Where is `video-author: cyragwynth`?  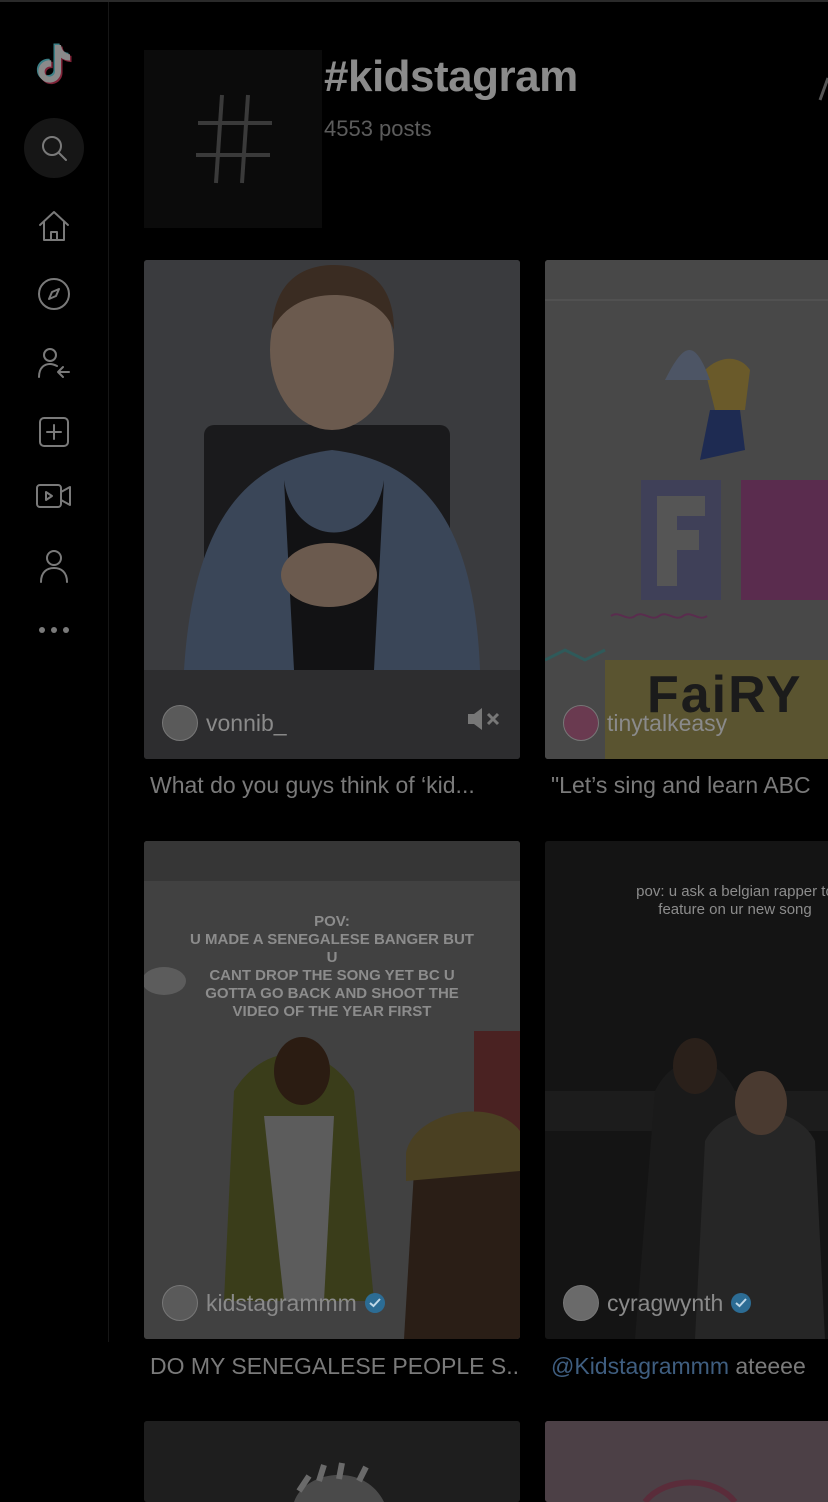
video-author: cyragwynth is located at coordinates (657, 1303).